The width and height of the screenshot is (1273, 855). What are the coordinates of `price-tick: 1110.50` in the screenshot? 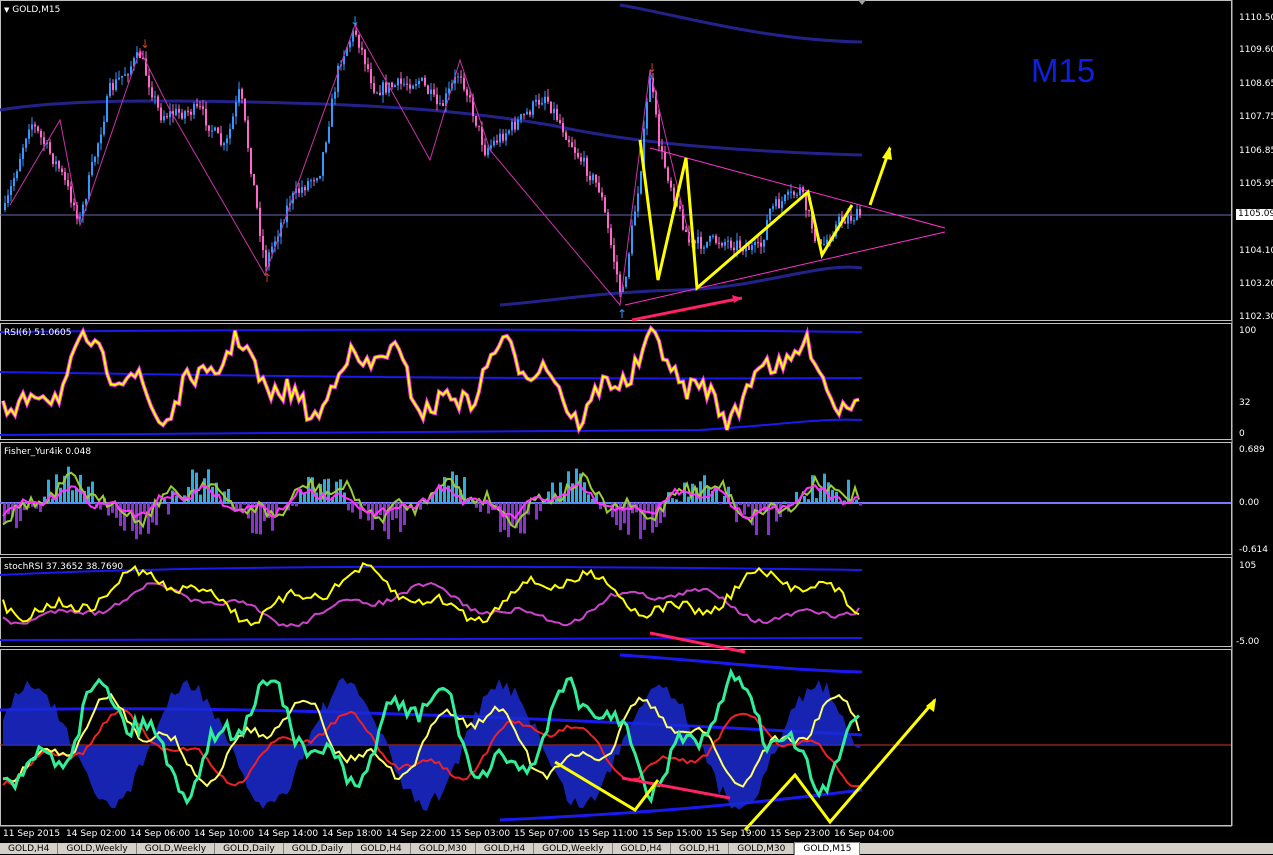 It's located at (1256, 18).